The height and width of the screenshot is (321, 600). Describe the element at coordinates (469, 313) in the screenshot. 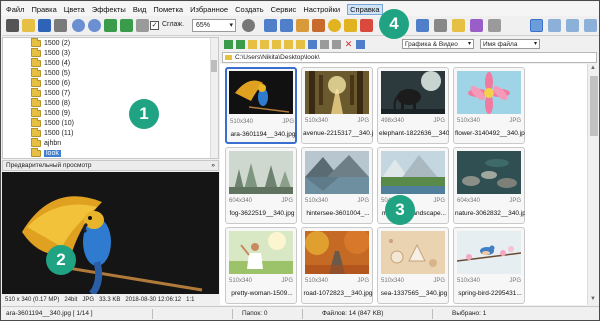

I see `status-selected: Выбрано: 1` at that location.